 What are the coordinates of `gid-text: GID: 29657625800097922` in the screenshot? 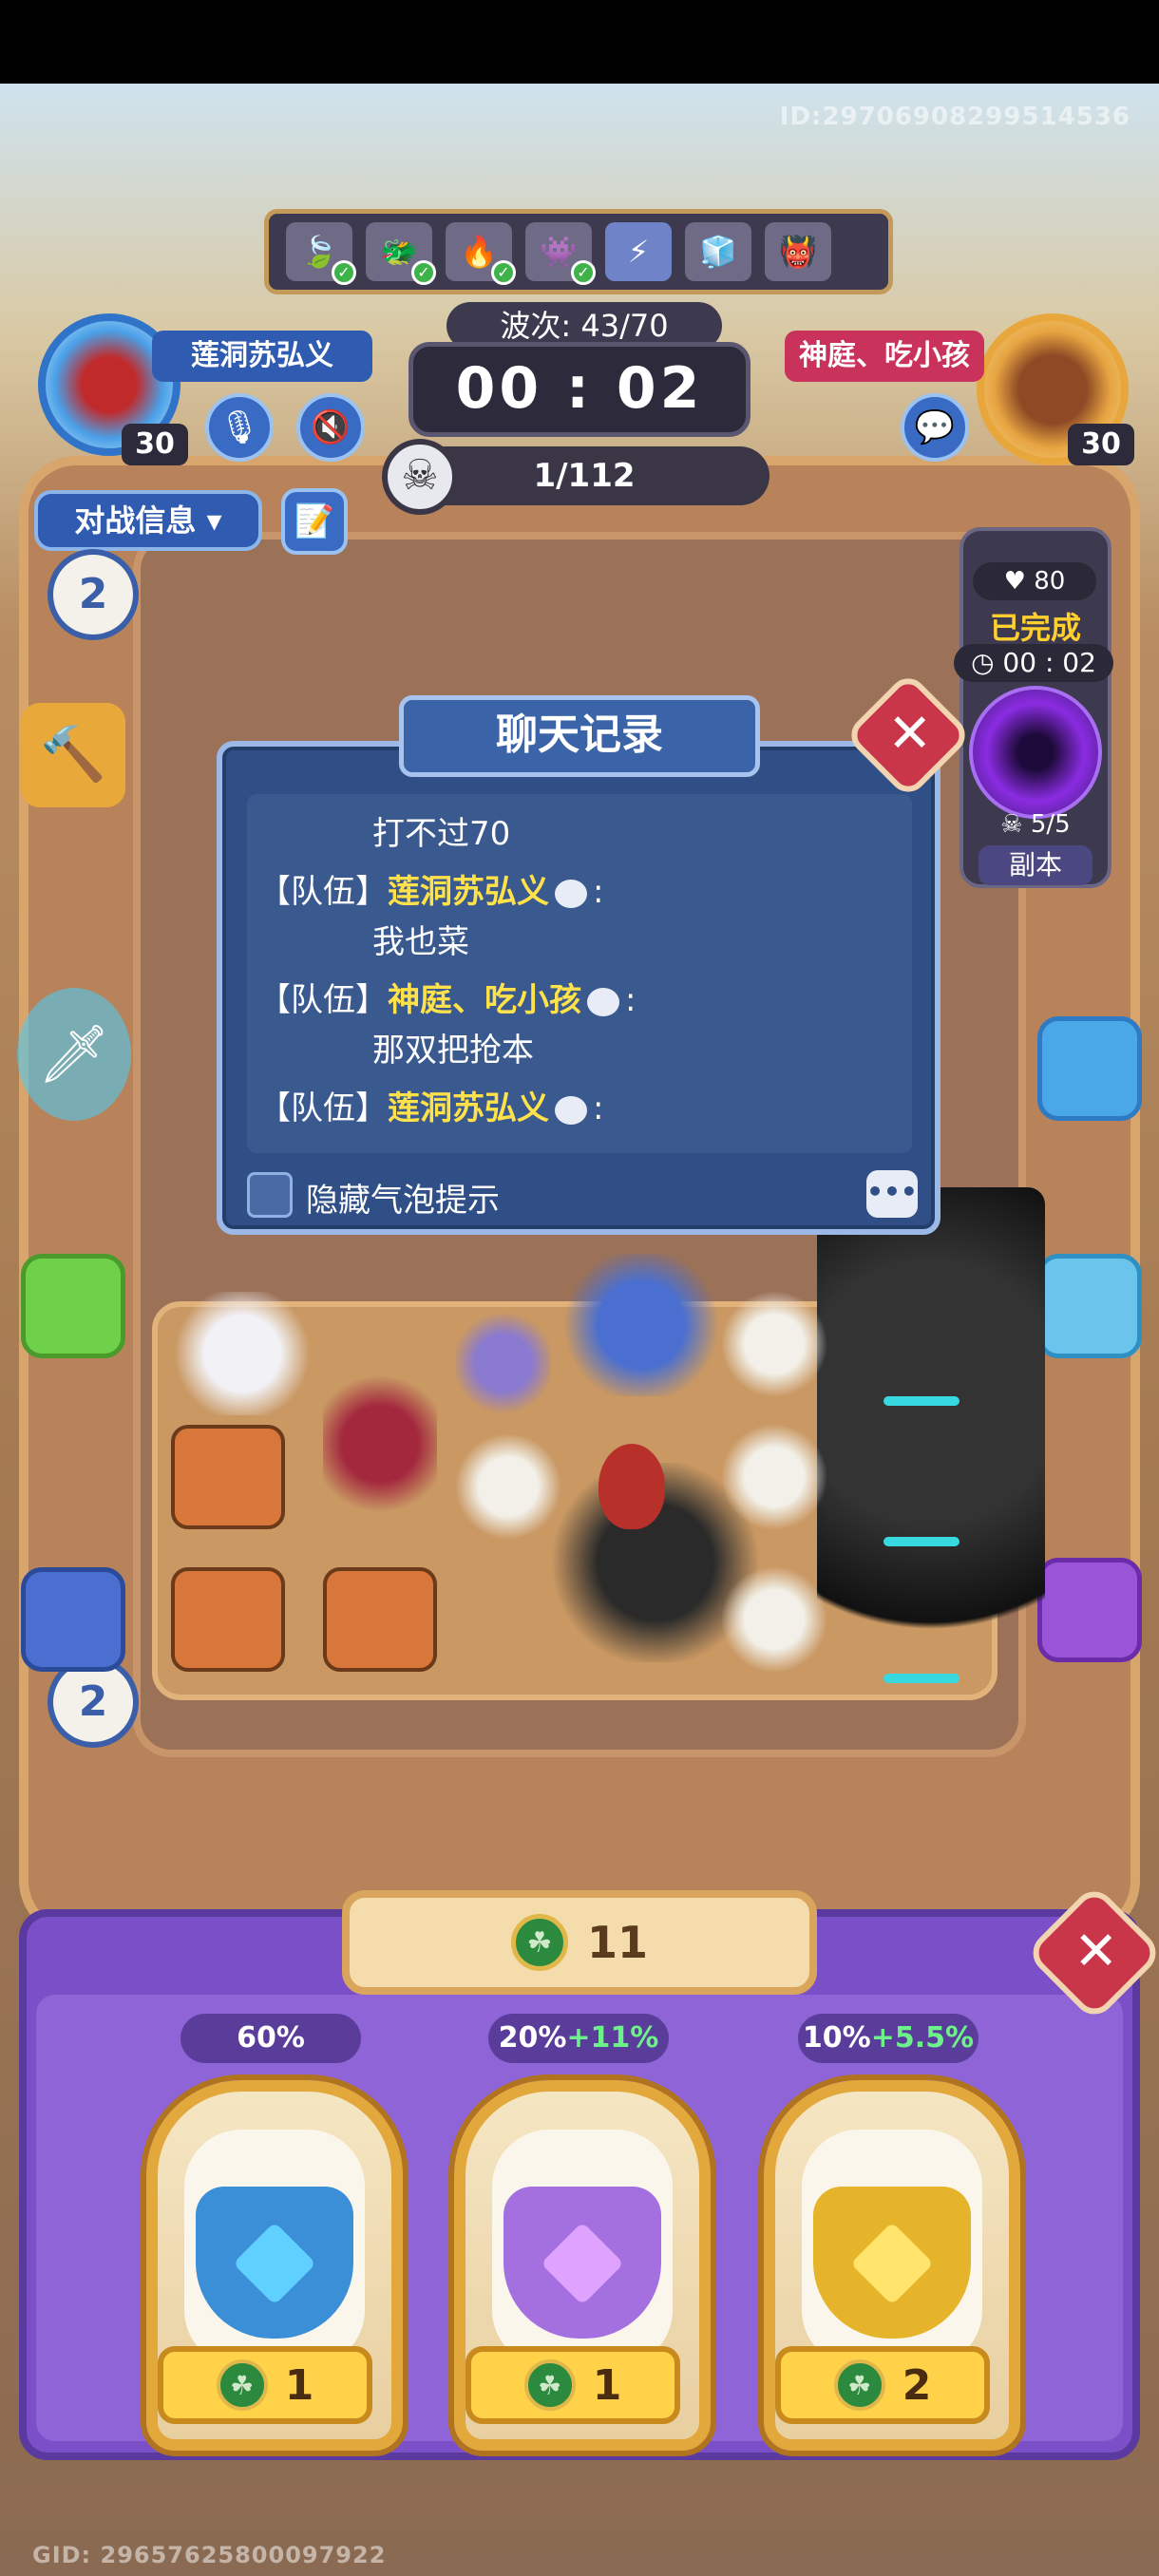 It's located at (209, 2555).